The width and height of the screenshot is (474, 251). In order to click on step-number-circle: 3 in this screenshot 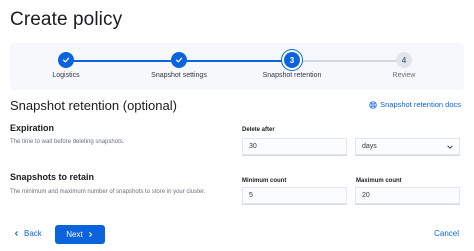, I will do `click(292, 60)`.